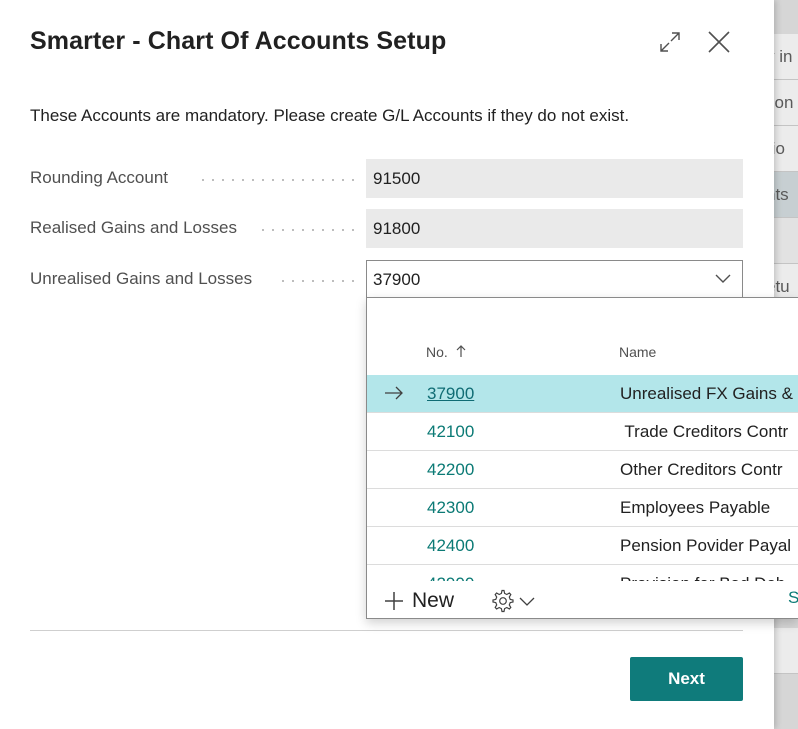 This screenshot has height=729, width=798. Describe the element at coordinates (786, 103) in the screenshot. I see `background-row: tion` at that location.